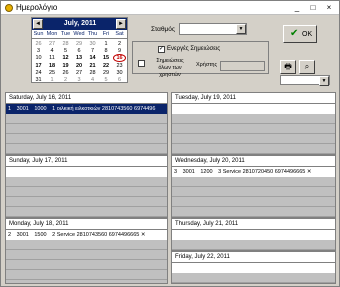  Describe the element at coordinates (161, 49) in the screenshot. I see `active-notes-checkbox: ✓` at that location.